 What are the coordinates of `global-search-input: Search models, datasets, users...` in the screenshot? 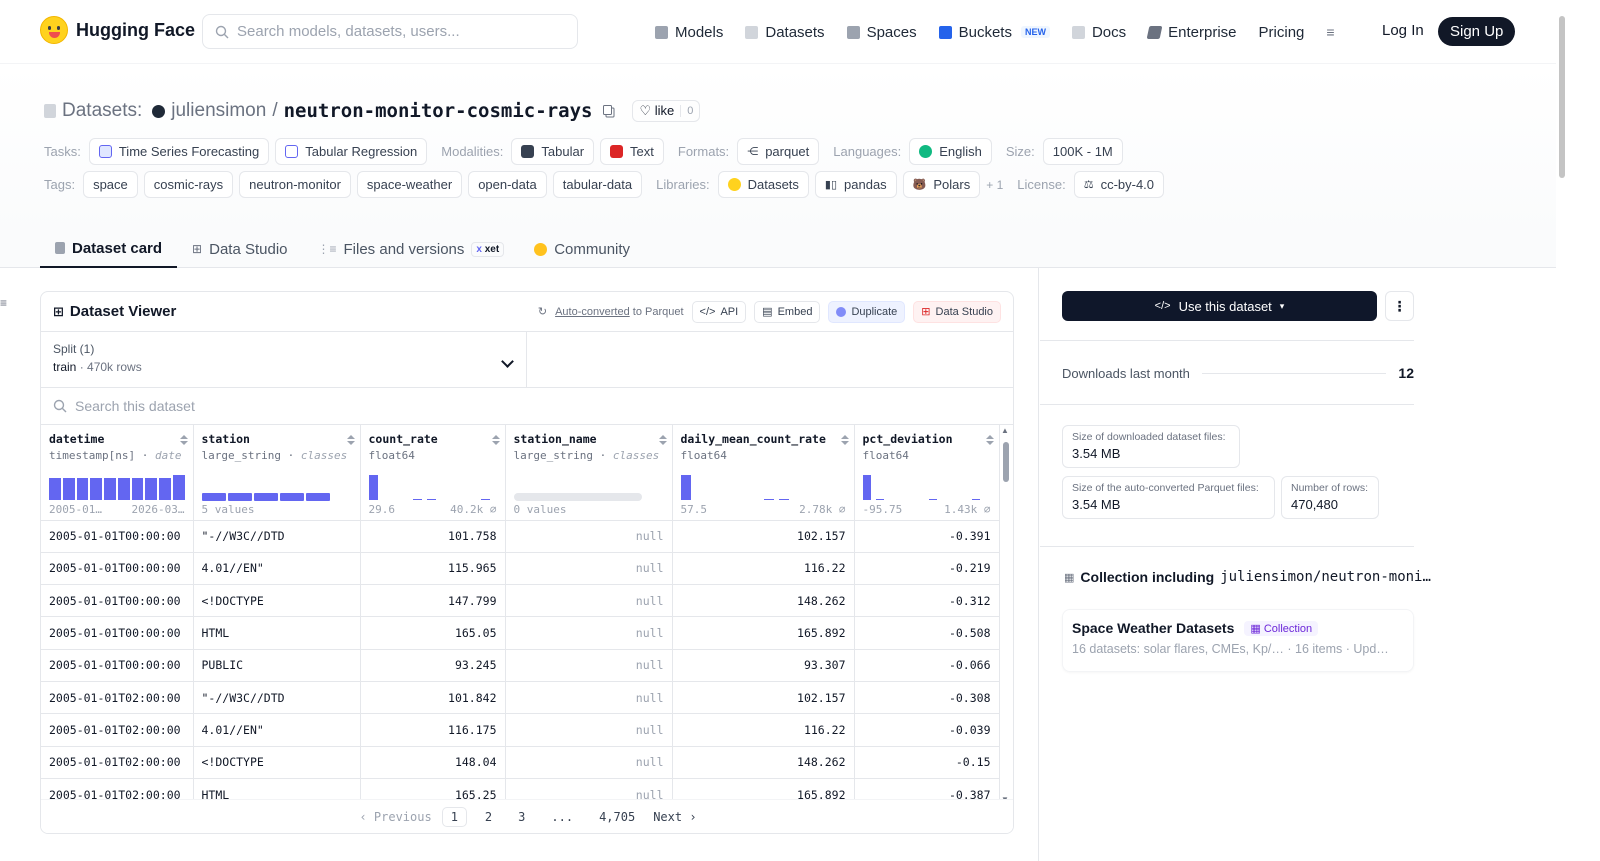 It's located at (390, 31).